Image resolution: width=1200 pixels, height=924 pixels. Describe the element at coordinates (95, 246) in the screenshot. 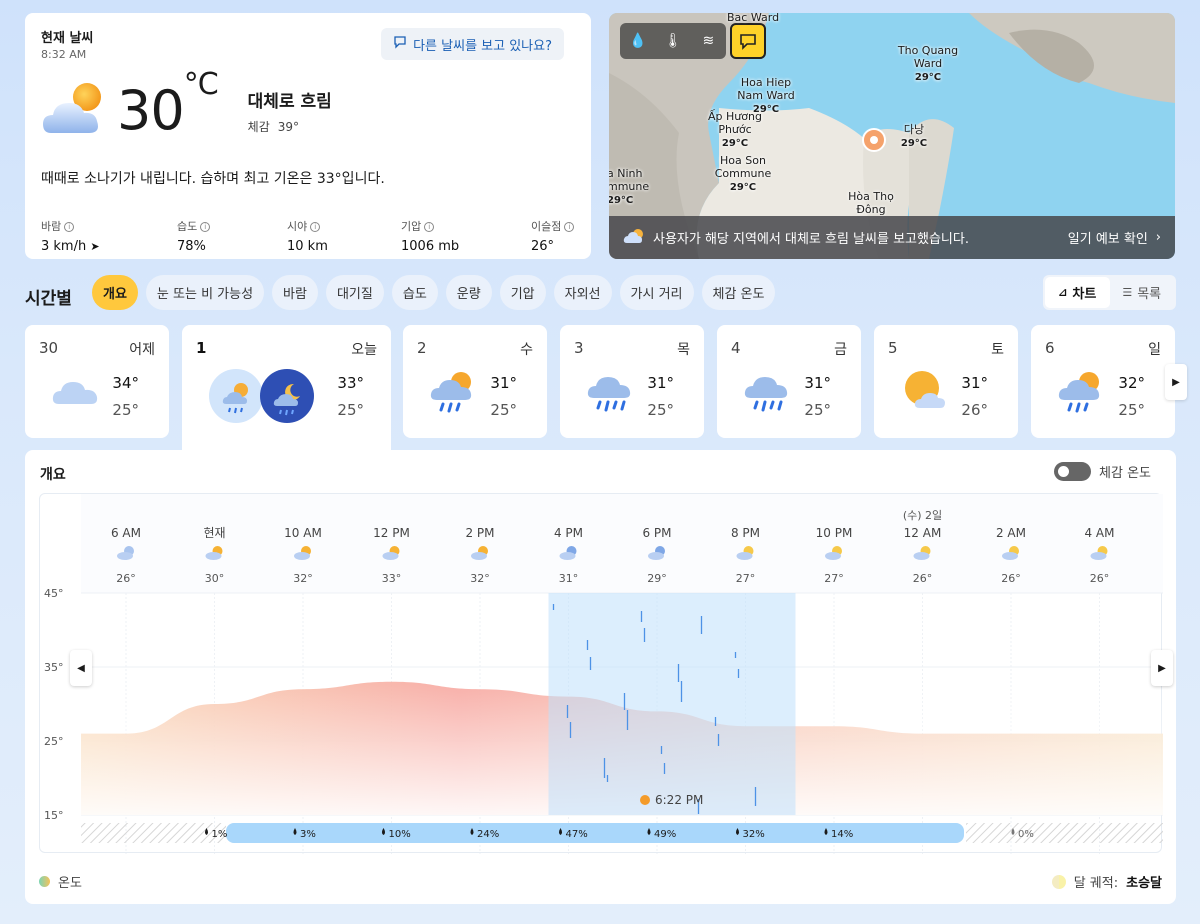

I see `wind-direction-icon: ➤` at that location.